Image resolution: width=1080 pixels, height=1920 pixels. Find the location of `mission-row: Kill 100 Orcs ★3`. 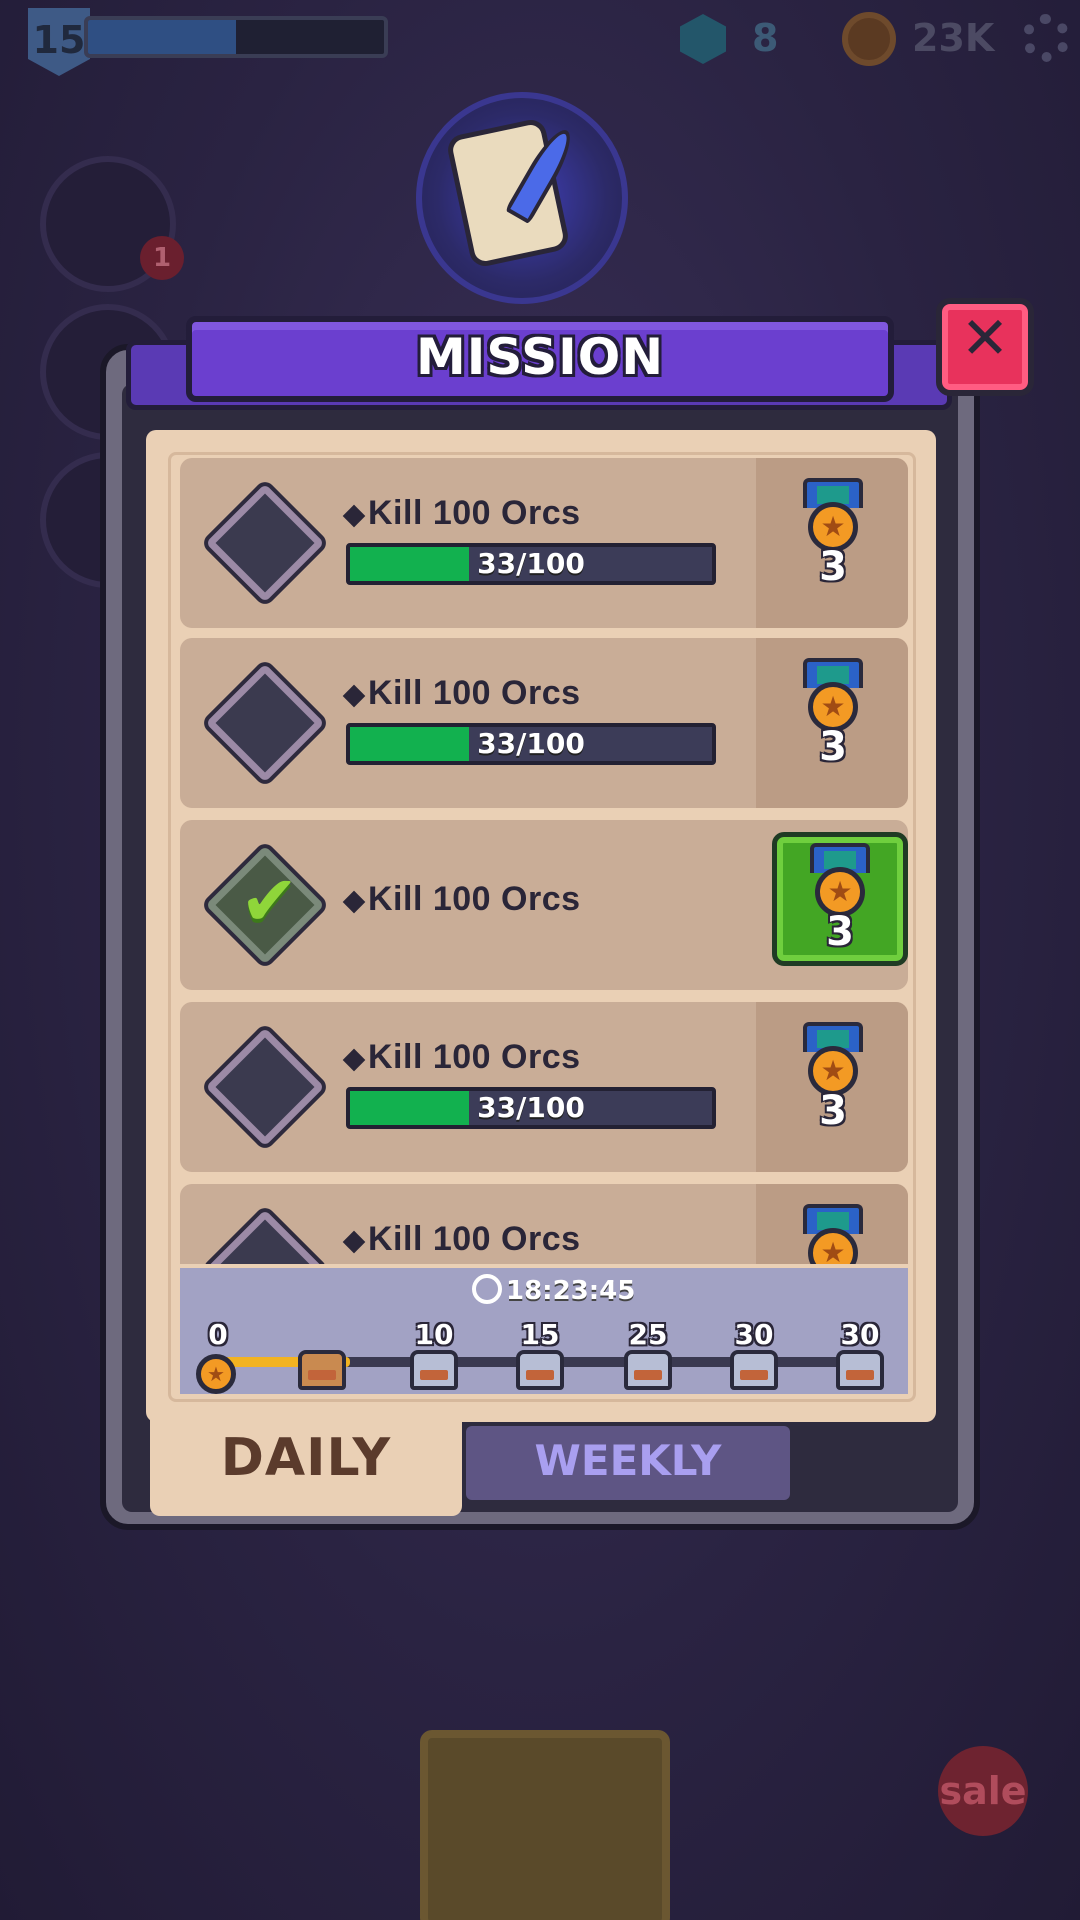

mission-row: Kill 100 Orcs ★3 is located at coordinates (544, 1224).